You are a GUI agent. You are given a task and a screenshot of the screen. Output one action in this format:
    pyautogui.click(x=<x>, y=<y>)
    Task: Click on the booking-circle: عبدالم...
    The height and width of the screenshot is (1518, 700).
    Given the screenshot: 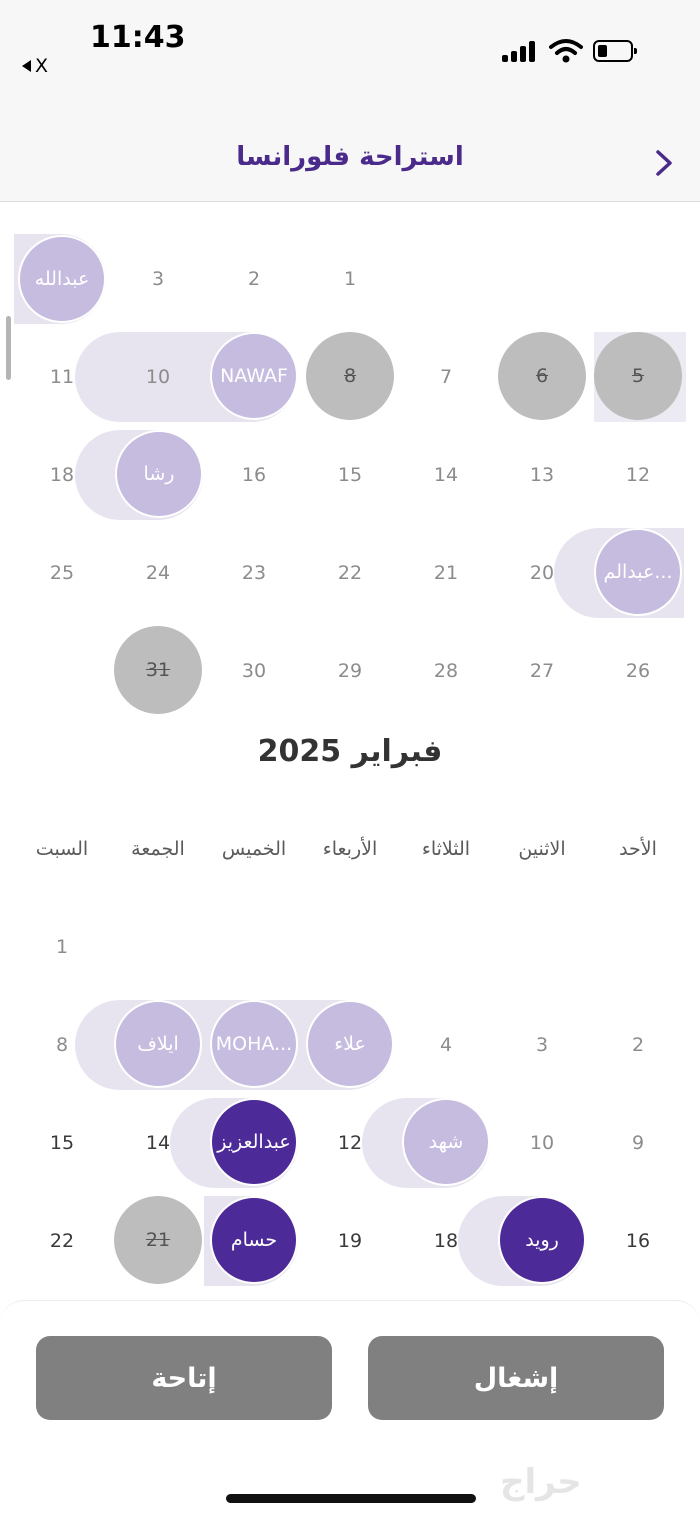 What is the action you would take?
    pyautogui.click(x=638, y=572)
    